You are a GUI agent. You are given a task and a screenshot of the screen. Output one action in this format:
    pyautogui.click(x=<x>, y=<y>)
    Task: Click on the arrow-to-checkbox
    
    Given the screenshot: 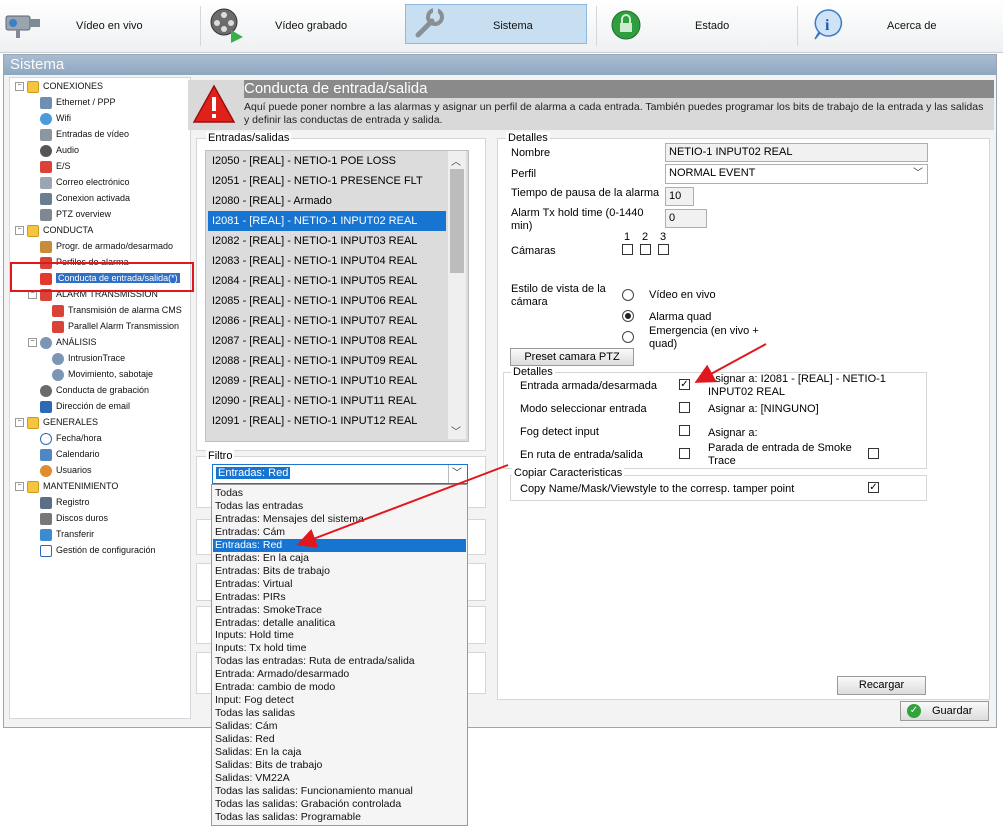 What is the action you would take?
    pyautogui.click(x=730, y=363)
    